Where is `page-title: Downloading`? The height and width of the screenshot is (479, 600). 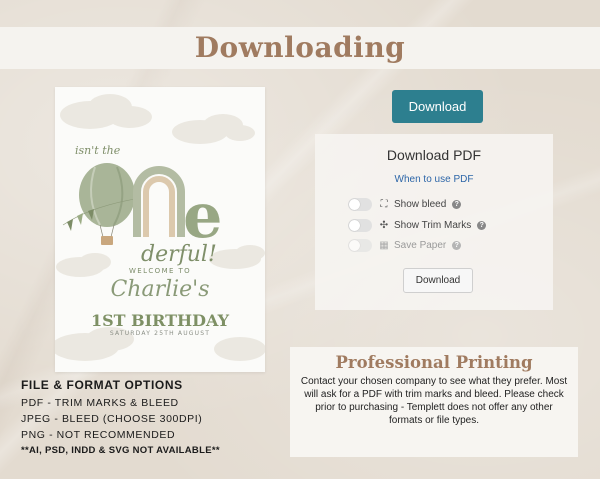 page-title: Downloading is located at coordinates (300, 47).